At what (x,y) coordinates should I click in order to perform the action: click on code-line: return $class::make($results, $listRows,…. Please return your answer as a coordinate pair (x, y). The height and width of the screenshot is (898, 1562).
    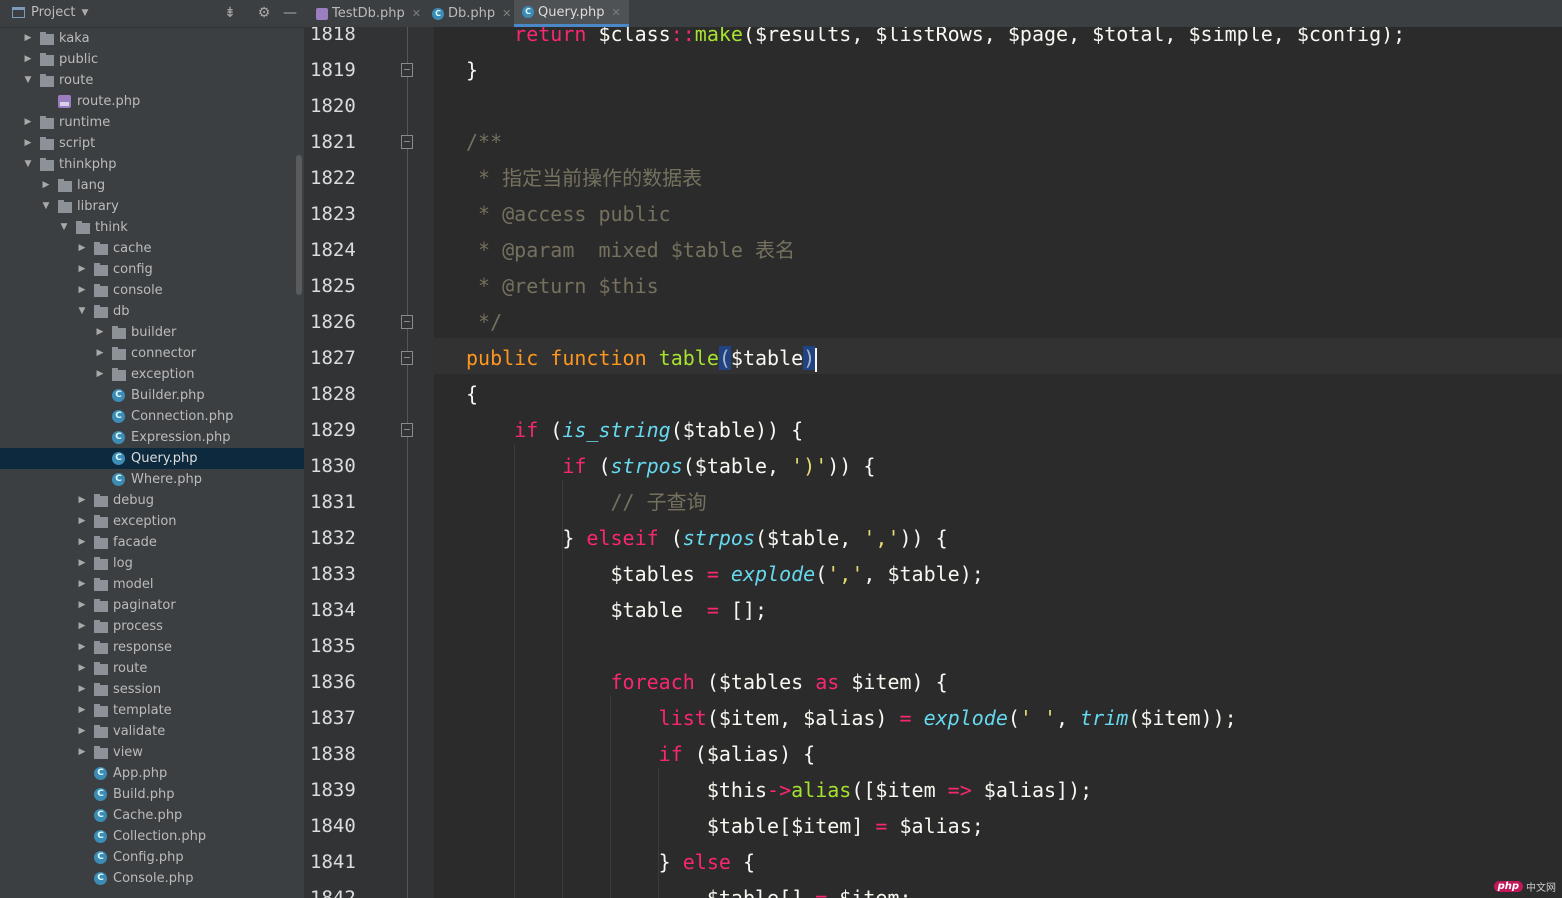
    Looking at the image, I should click on (935, 39).